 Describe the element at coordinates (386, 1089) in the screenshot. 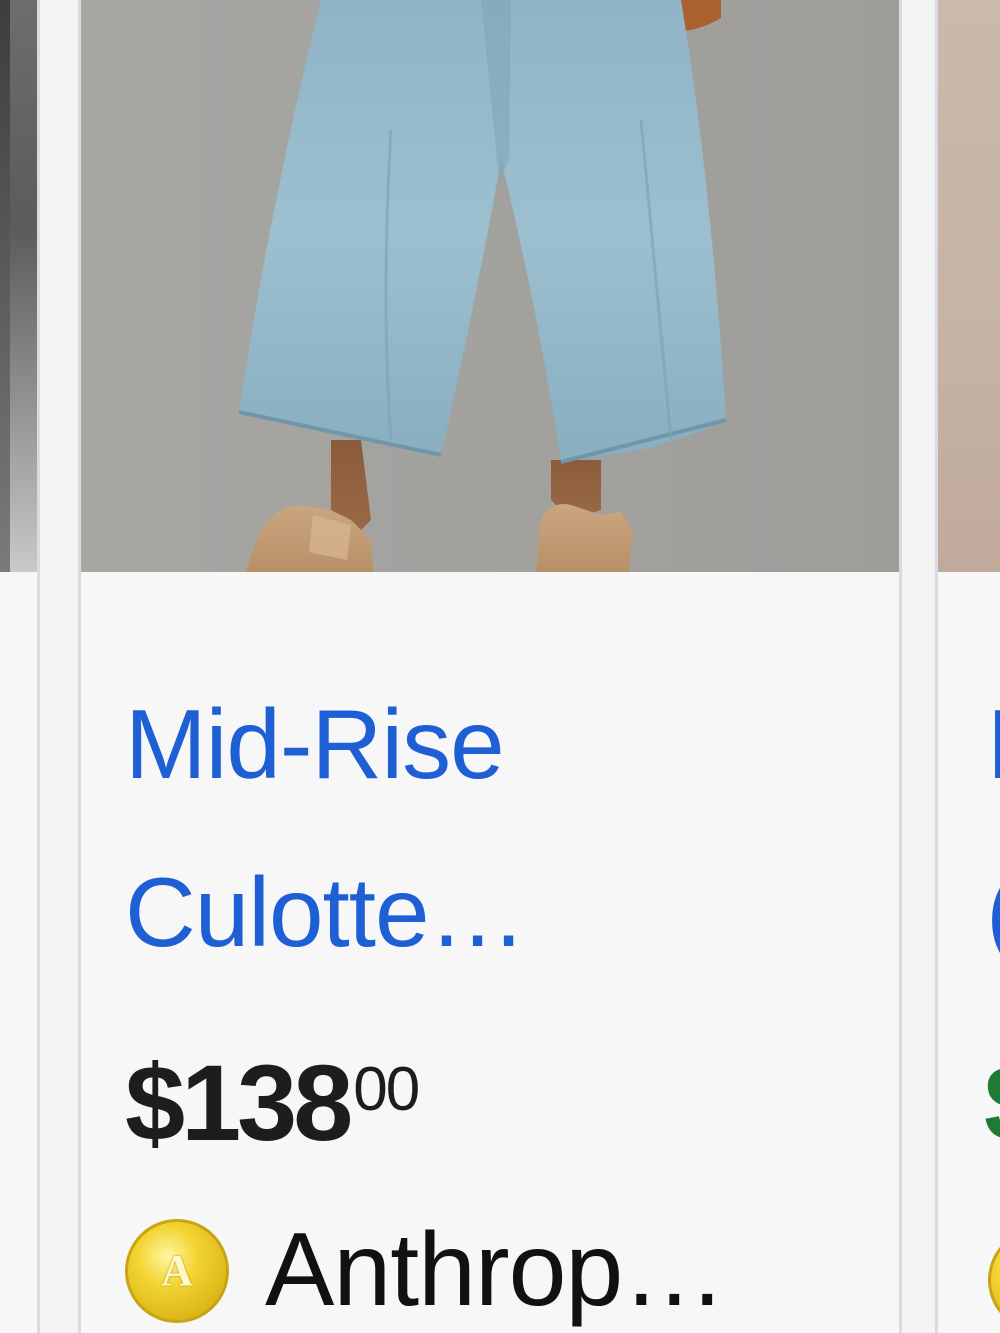

I see `price-cents: 00` at that location.